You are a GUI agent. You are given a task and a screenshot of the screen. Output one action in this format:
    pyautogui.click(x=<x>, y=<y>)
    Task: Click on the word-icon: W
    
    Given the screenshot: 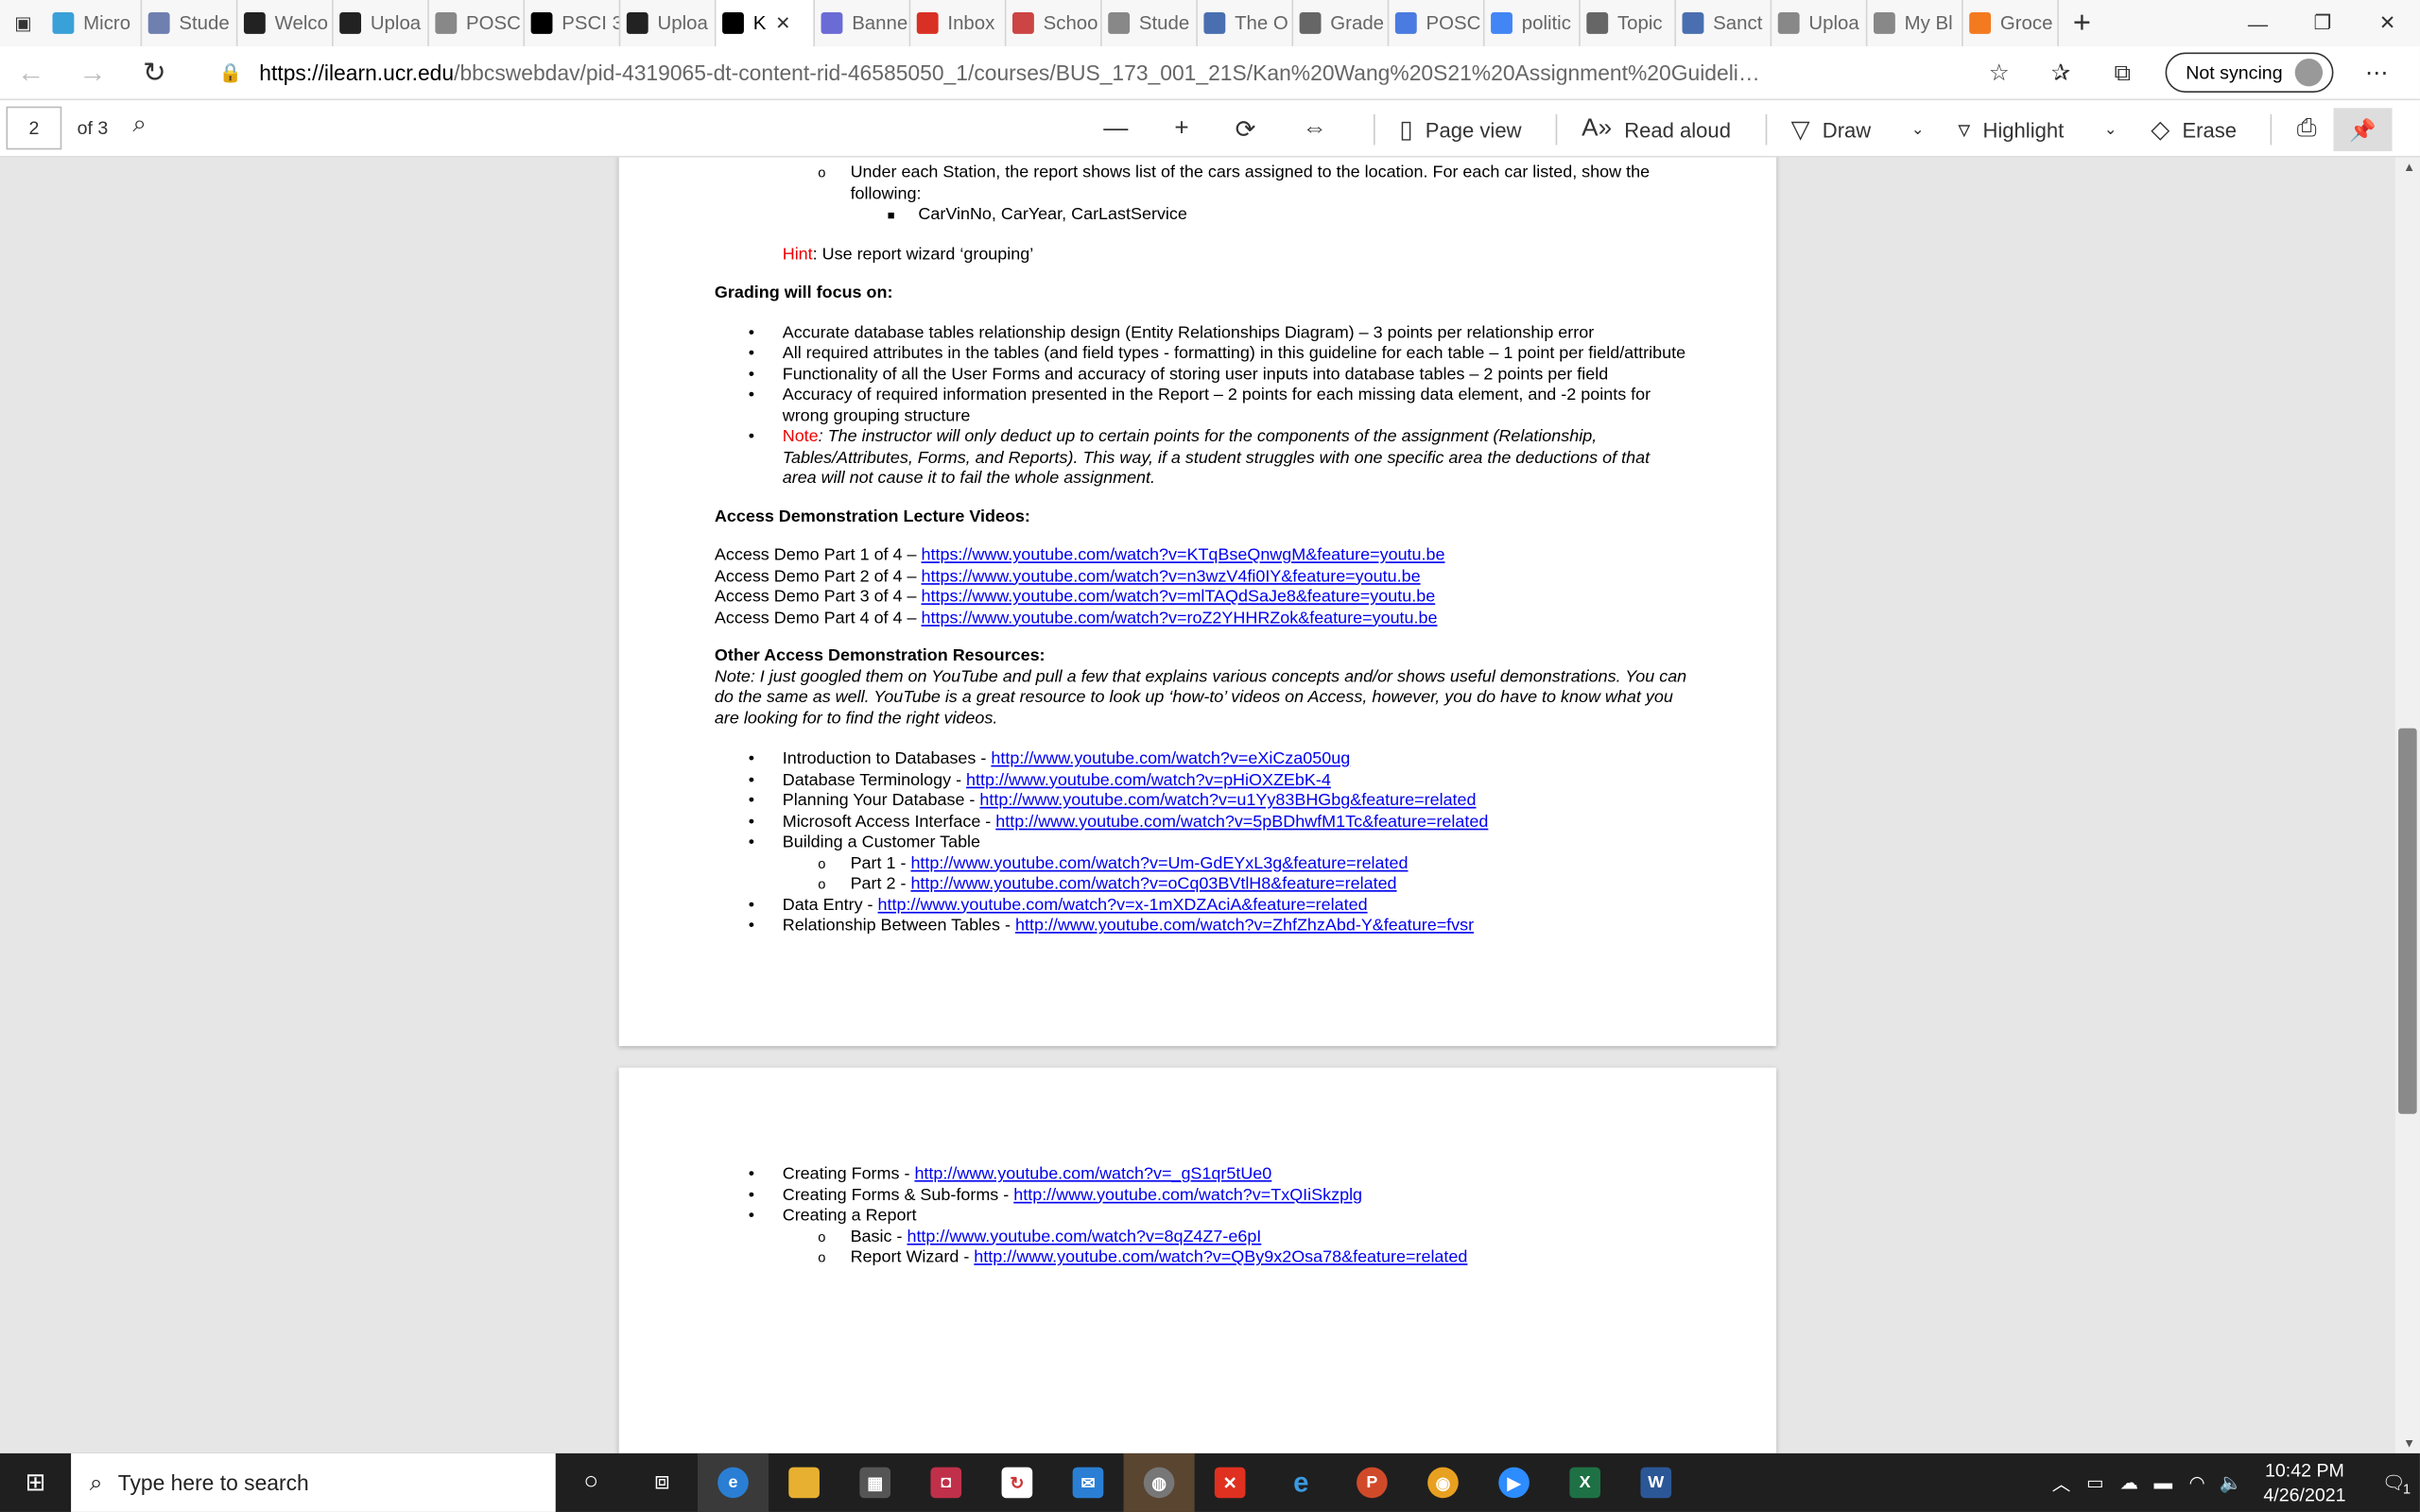 What is the action you would take?
    pyautogui.click(x=1655, y=1482)
    